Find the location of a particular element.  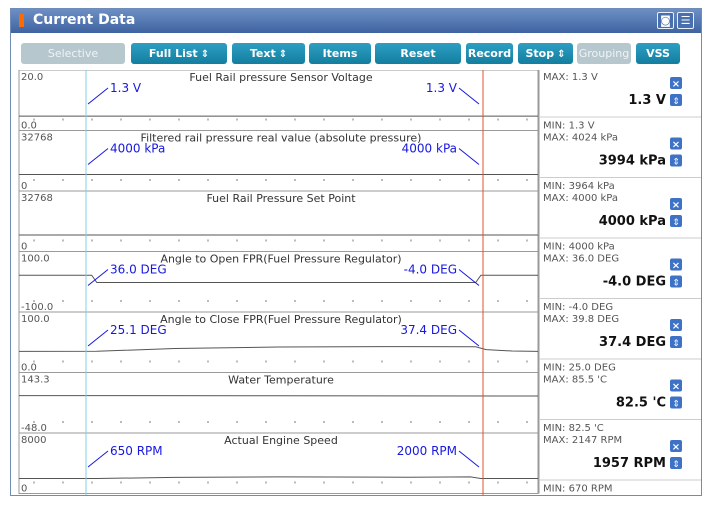

y-max-label: 20.0 is located at coordinates (32, 77).